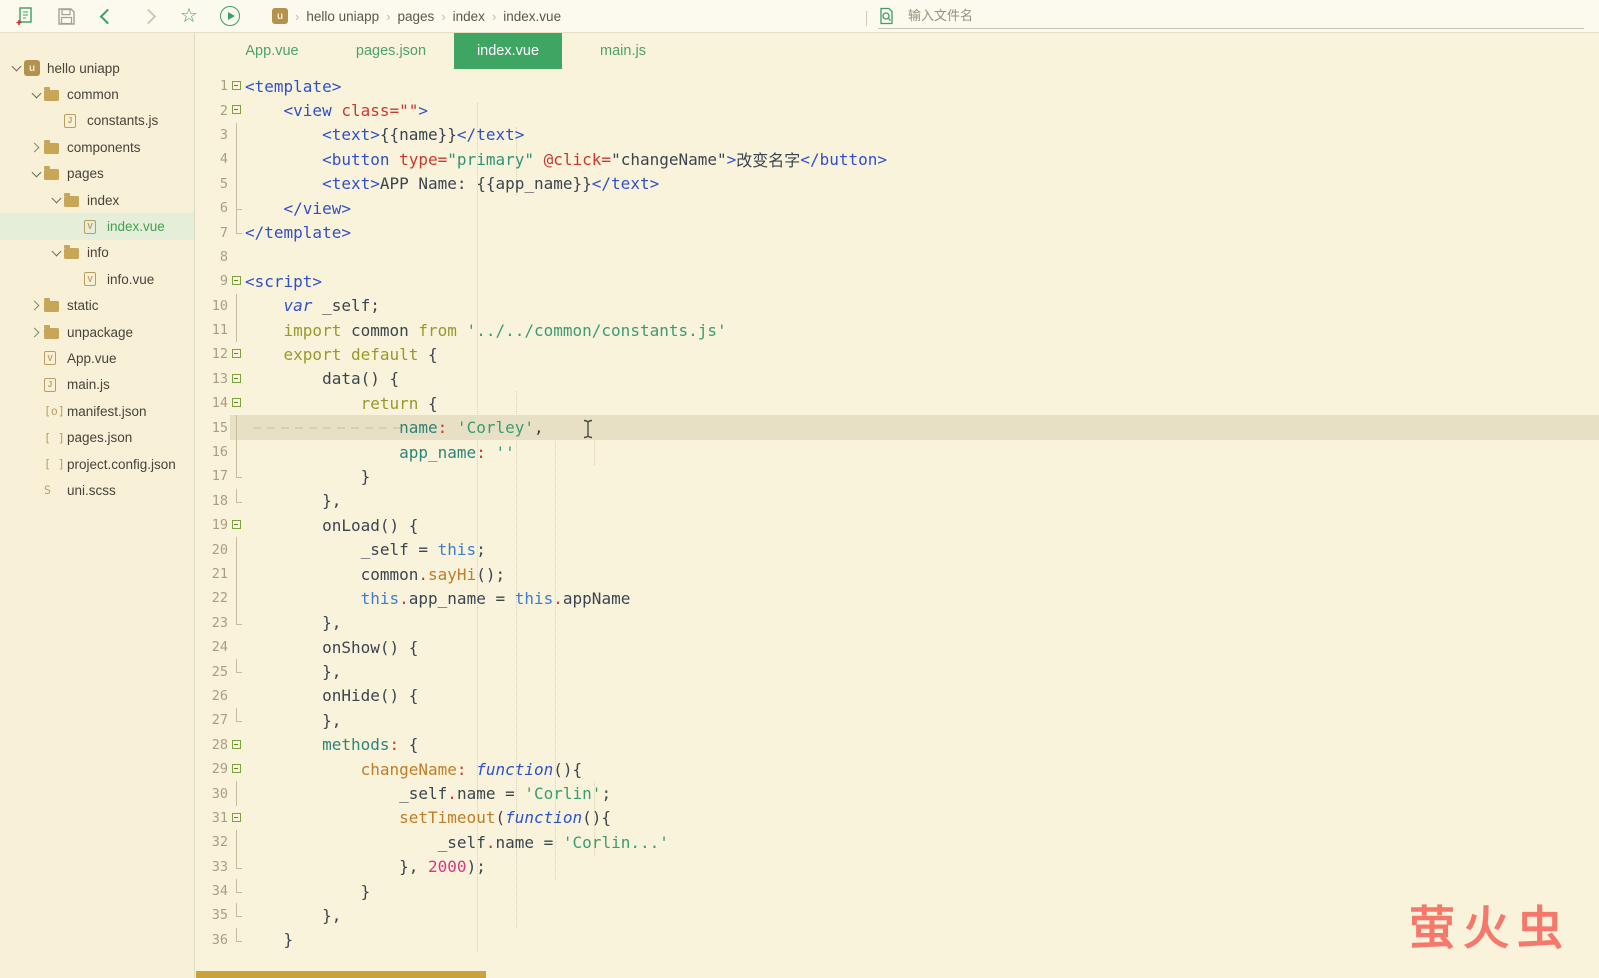  I want to click on code-line-35: 35 },, so click(897, 915).